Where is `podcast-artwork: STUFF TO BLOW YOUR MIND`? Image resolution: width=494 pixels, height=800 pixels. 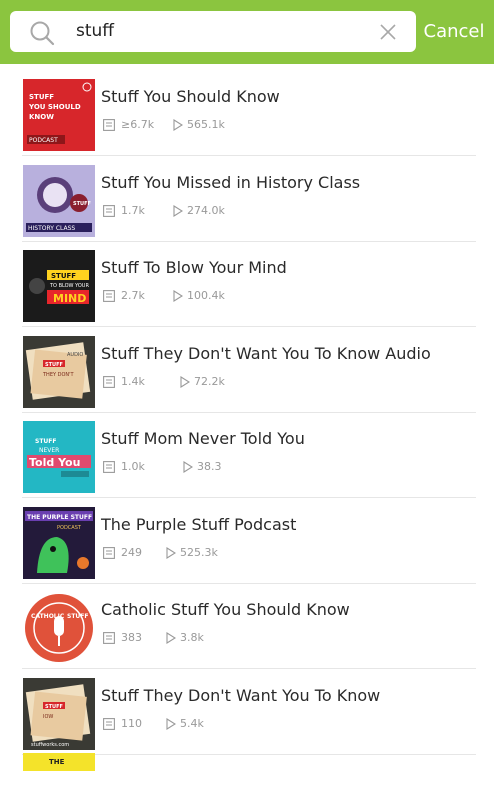
podcast-artwork: STUFF TO BLOW YOUR MIND is located at coordinates (59, 286).